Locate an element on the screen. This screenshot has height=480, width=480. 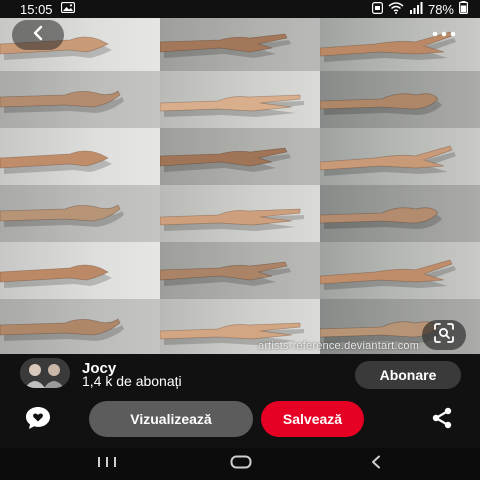
system-navigation-bar is located at coordinates (240, 464).